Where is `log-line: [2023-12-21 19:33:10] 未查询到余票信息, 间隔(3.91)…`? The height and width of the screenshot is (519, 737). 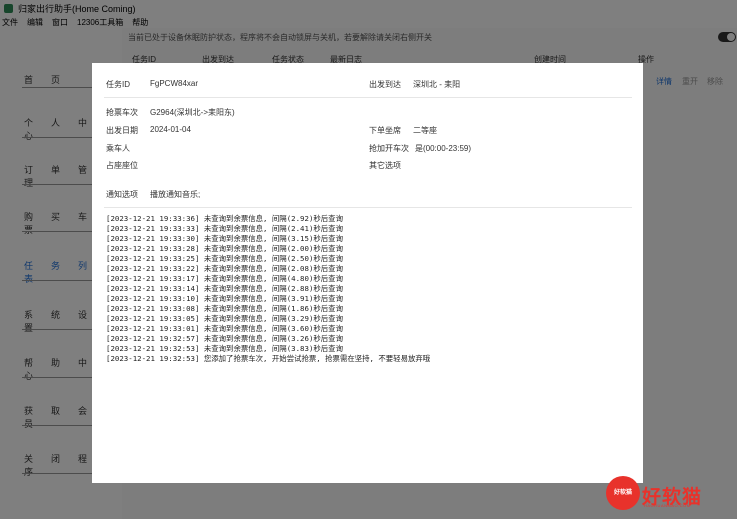
log-line: [2023-12-21 19:33:10] 未查询到余票信息, 间隔(3.91)… is located at coordinates (224, 298).